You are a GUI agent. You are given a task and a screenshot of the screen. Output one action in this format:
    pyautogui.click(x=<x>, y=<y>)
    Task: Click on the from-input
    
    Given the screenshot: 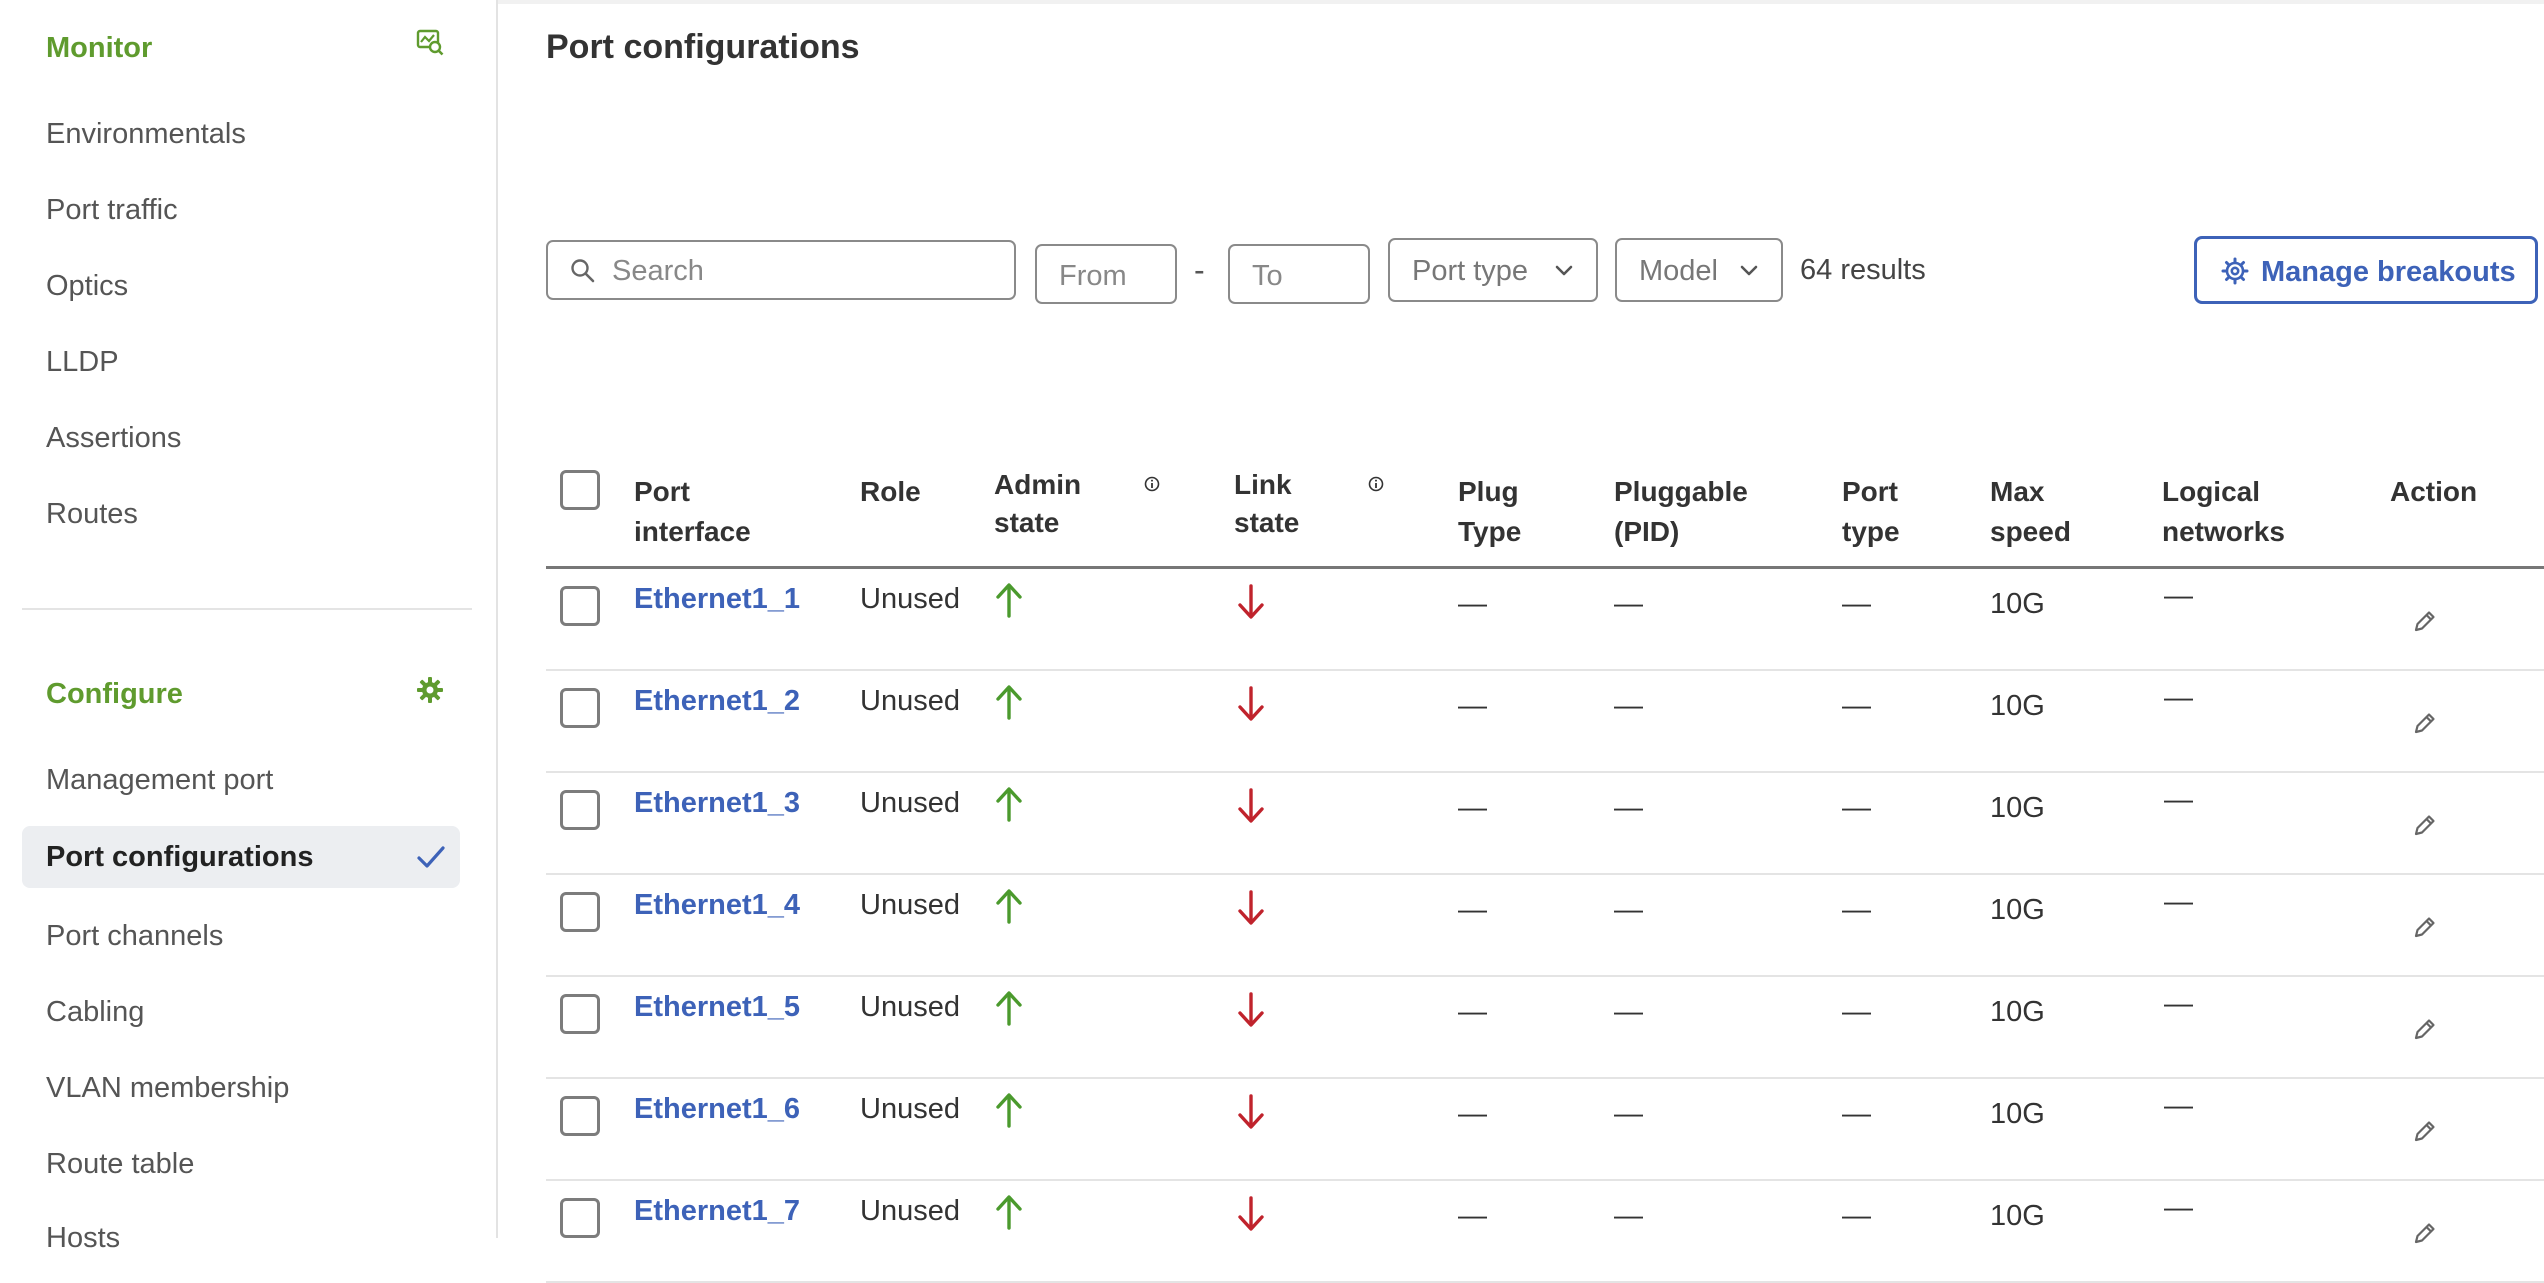 What is the action you would take?
    pyautogui.click(x=1114, y=276)
    